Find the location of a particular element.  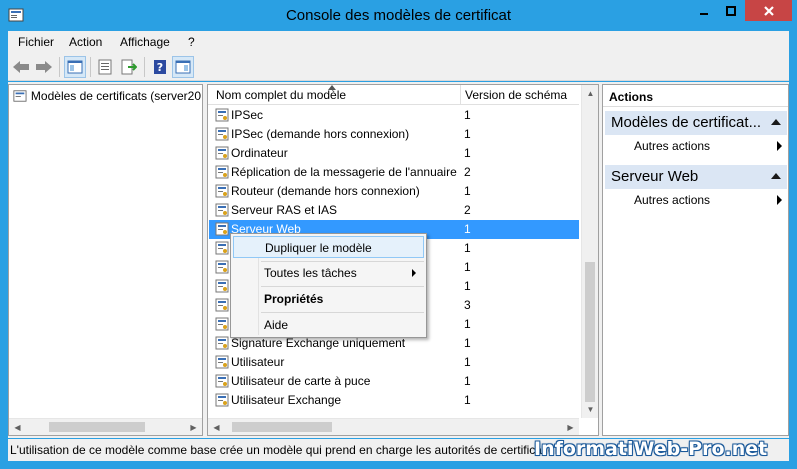

back-button is located at coordinates (21, 67).